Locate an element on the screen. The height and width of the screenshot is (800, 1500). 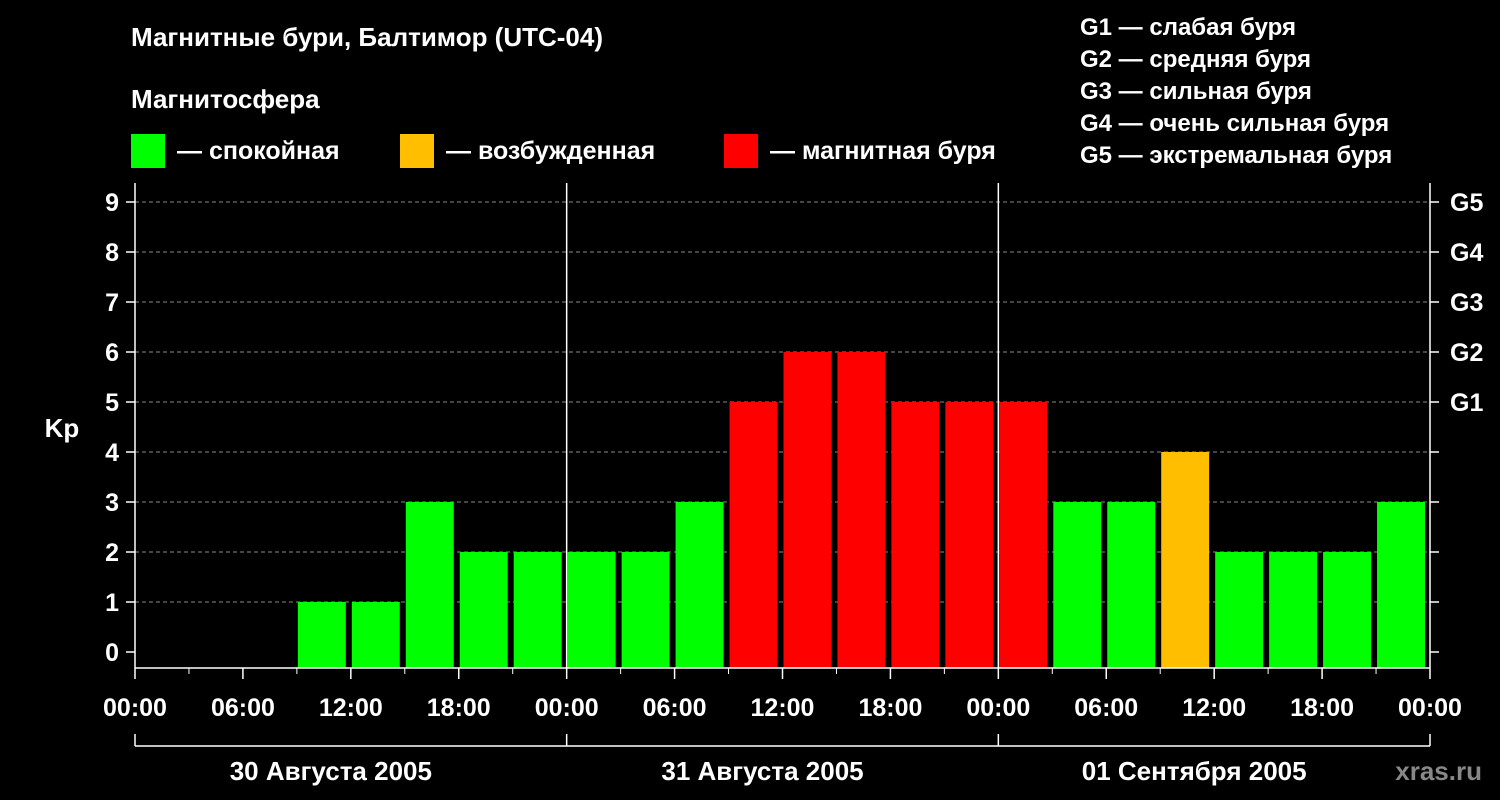
y-axis-label: Kp is located at coordinates (62, 428).